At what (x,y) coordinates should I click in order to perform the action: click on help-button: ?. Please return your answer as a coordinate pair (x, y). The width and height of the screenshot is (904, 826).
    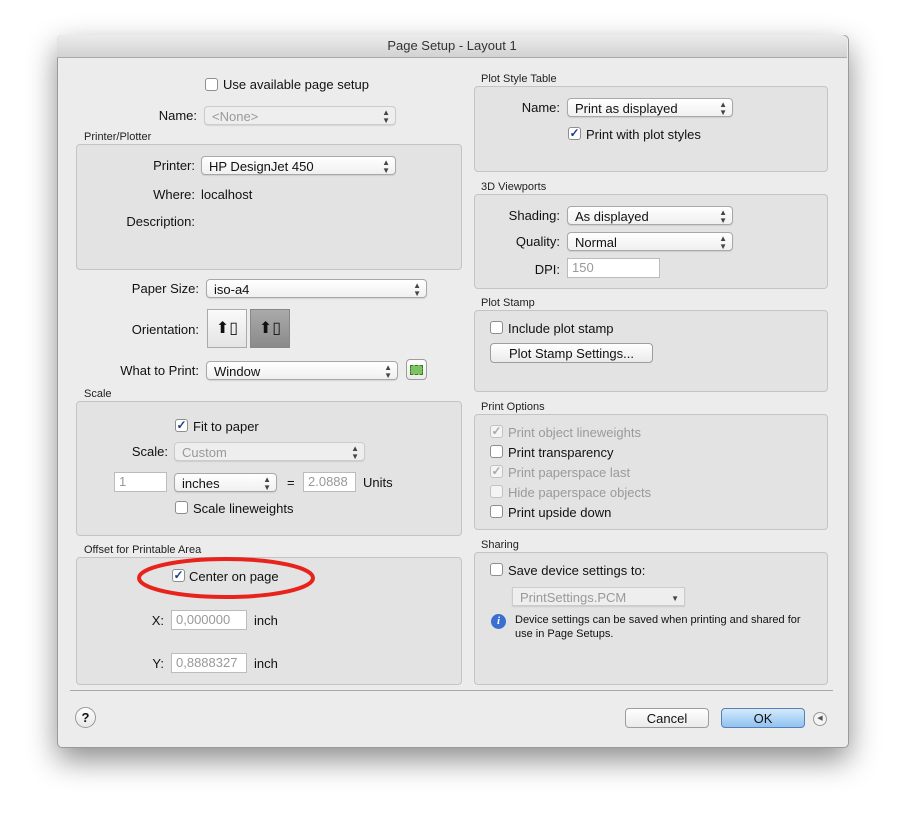
    Looking at the image, I should click on (85, 717).